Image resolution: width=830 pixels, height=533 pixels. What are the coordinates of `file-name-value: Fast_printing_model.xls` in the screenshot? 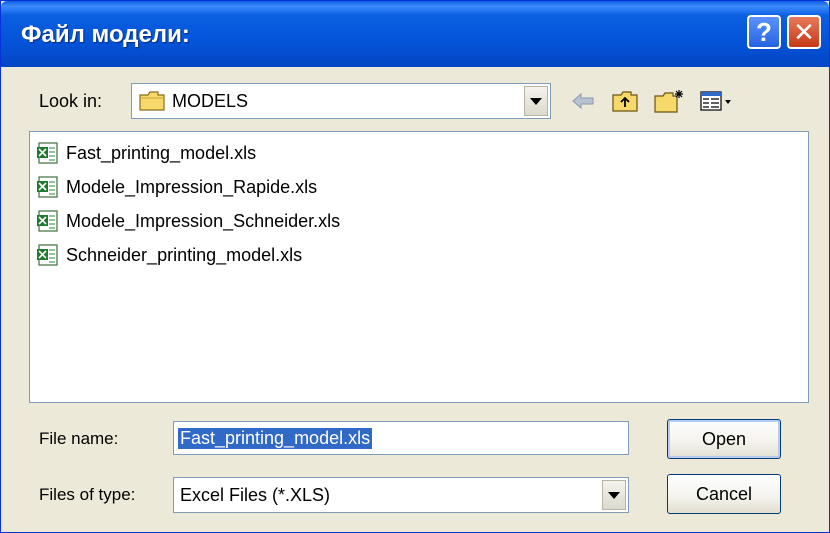 It's located at (275, 438).